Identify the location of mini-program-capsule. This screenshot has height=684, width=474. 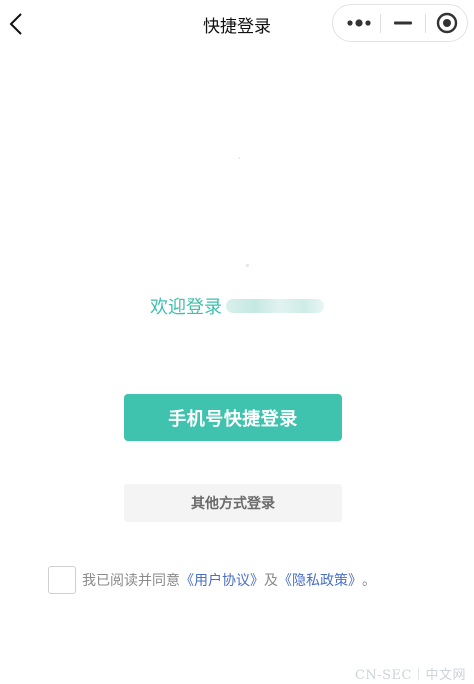
(400, 23).